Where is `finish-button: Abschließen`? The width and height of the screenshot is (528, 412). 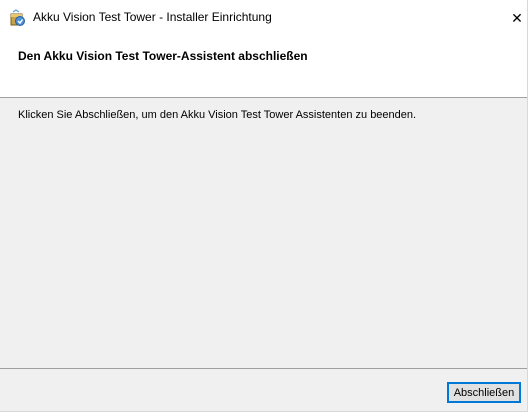 finish-button: Abschließen is located at coordinates (484, 392).